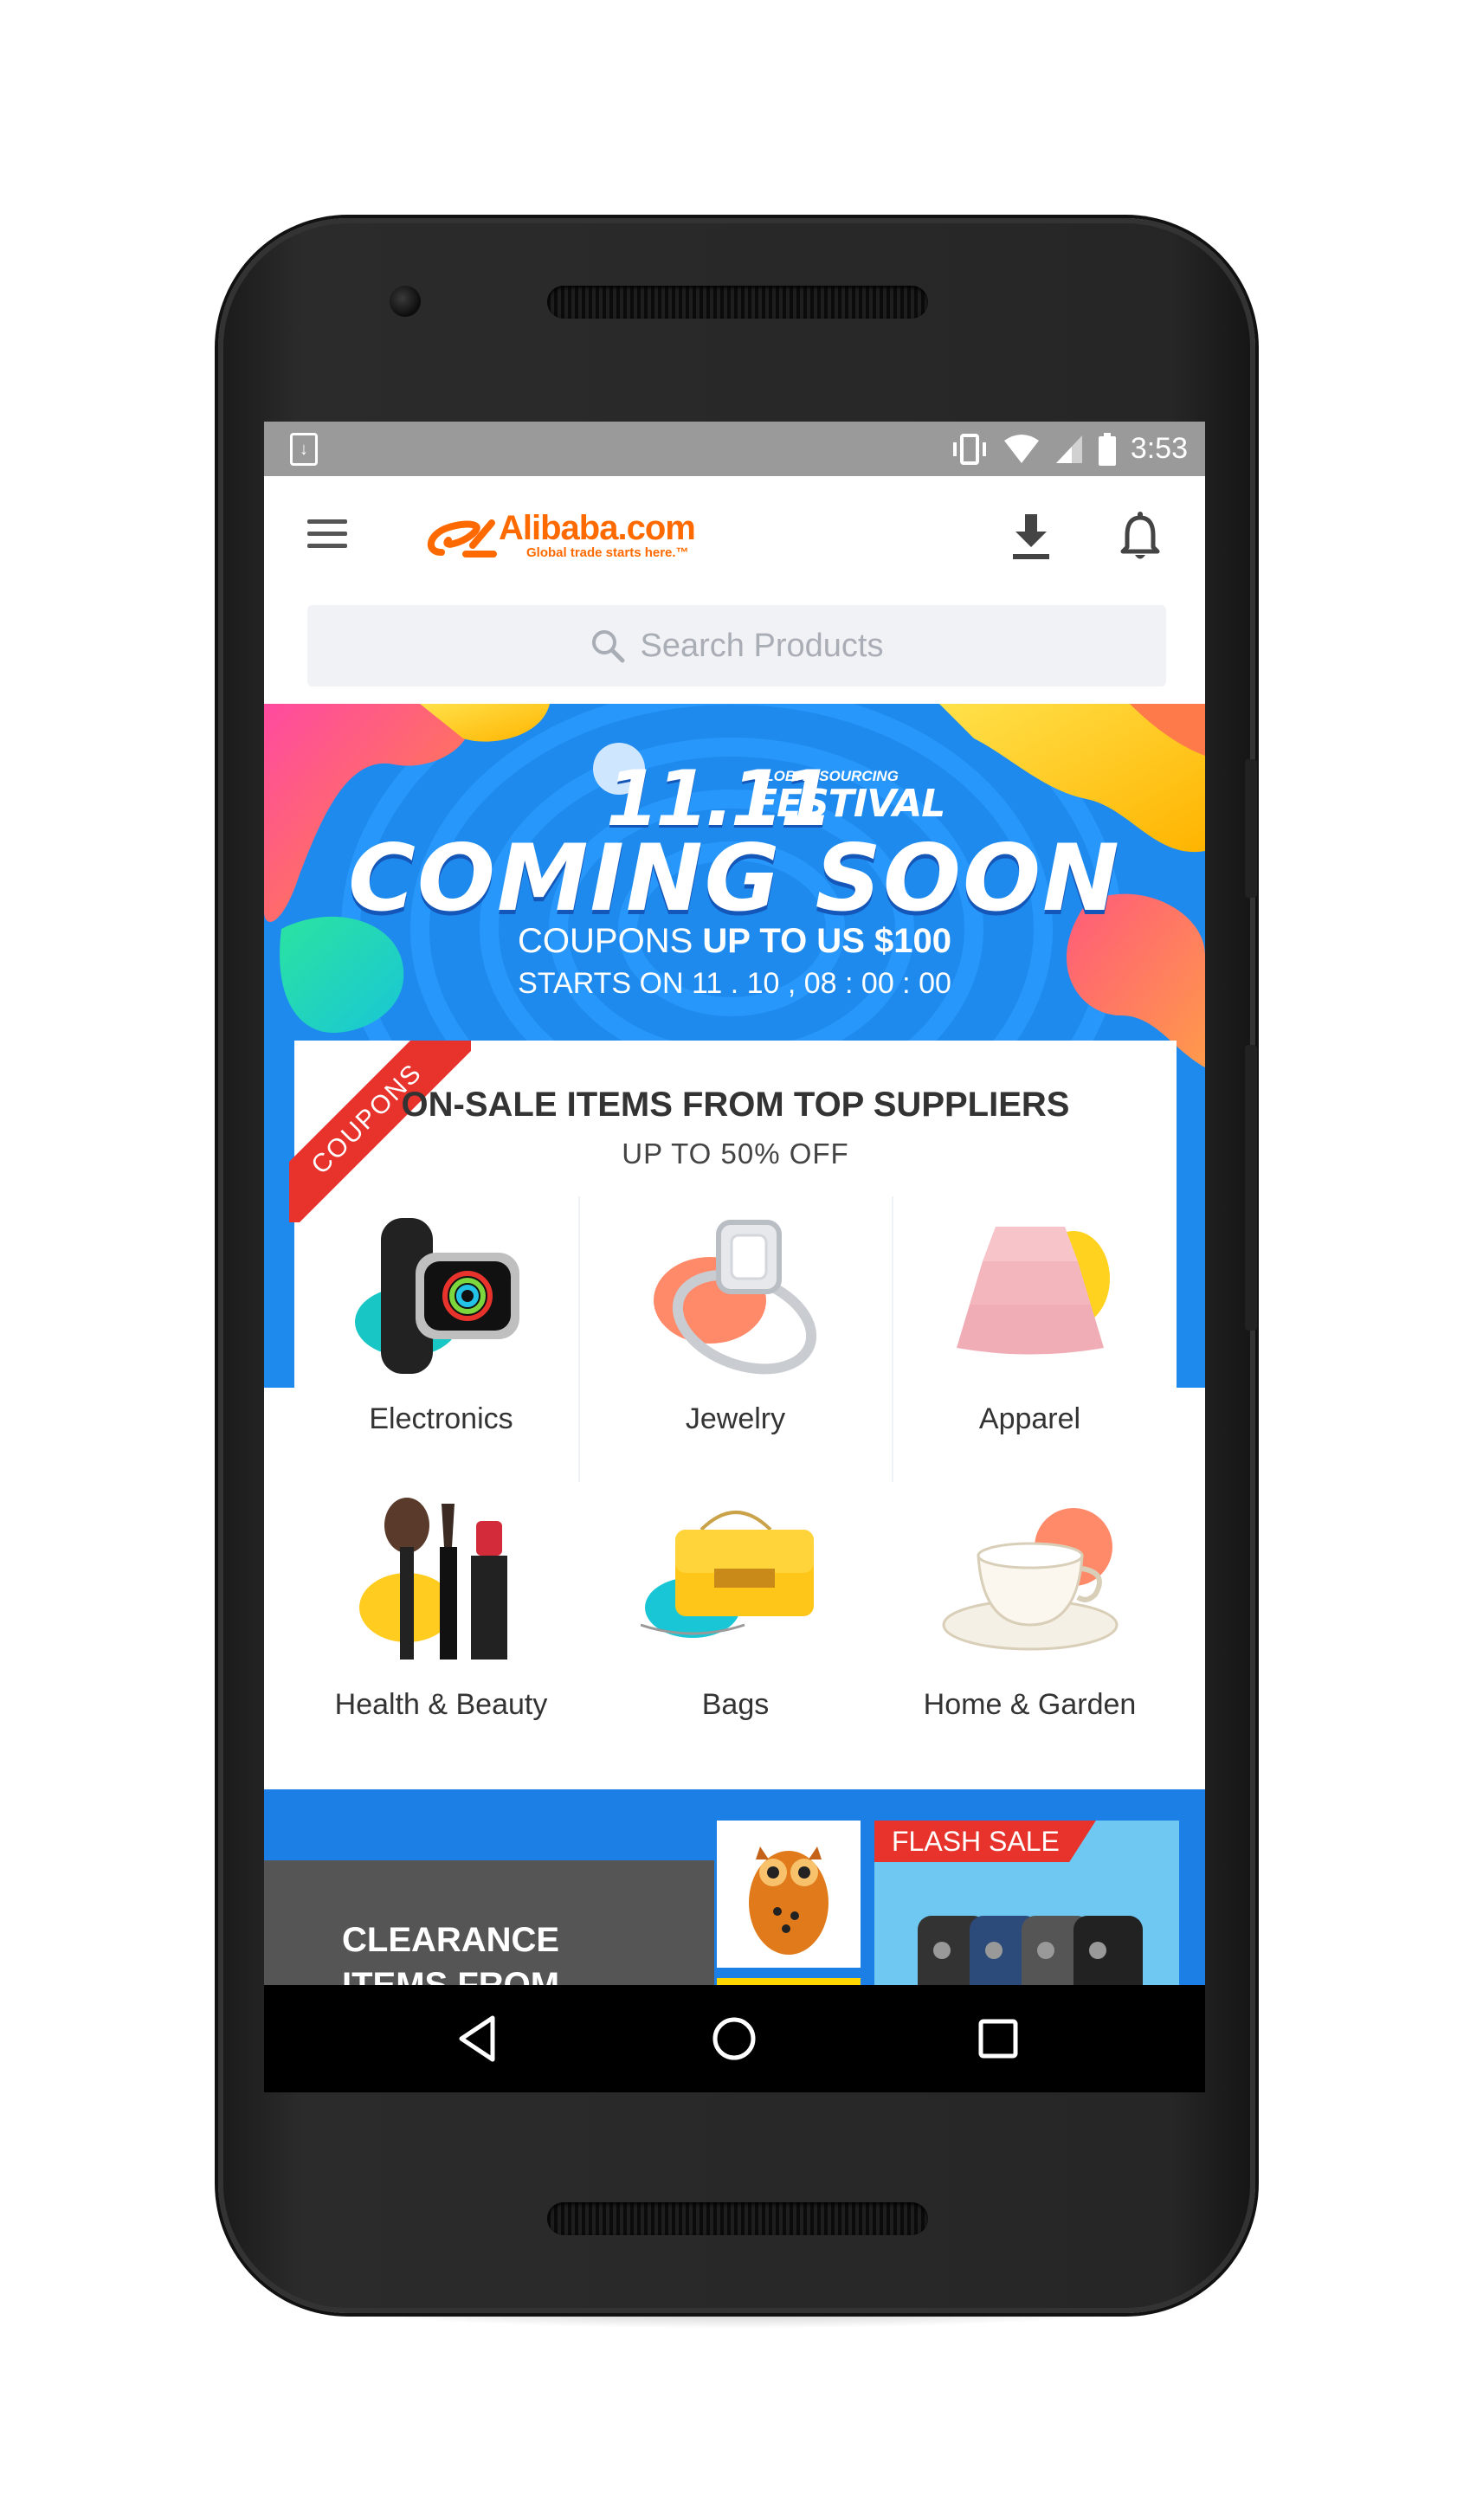 This screenshot has width=1470, height=2520. I want to click on search-placeholder: Search Products, so click(762, 645).